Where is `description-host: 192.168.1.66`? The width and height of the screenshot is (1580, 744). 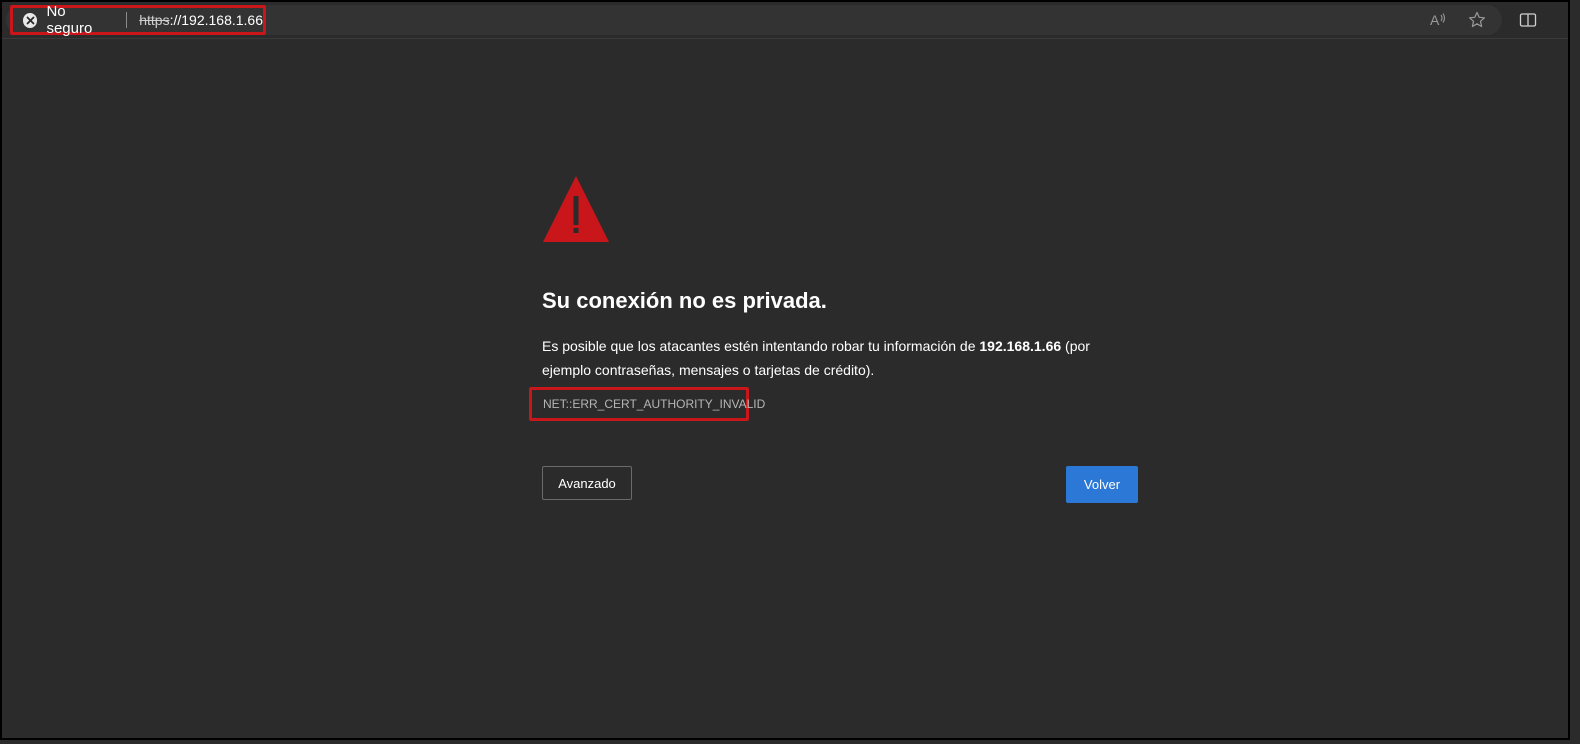
description-host: 192.168.1.66 is located at coordinates (1020, 346).